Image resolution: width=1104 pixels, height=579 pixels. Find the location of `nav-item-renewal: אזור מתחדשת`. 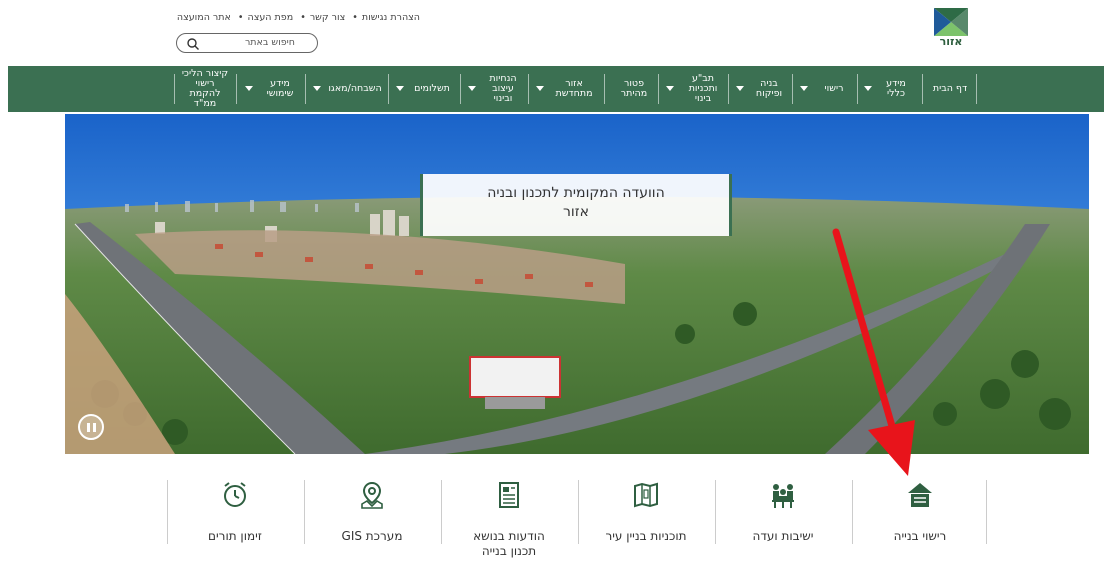

nav-item-renewal: אזור מתחדשת is located at coordinates (574, 89).